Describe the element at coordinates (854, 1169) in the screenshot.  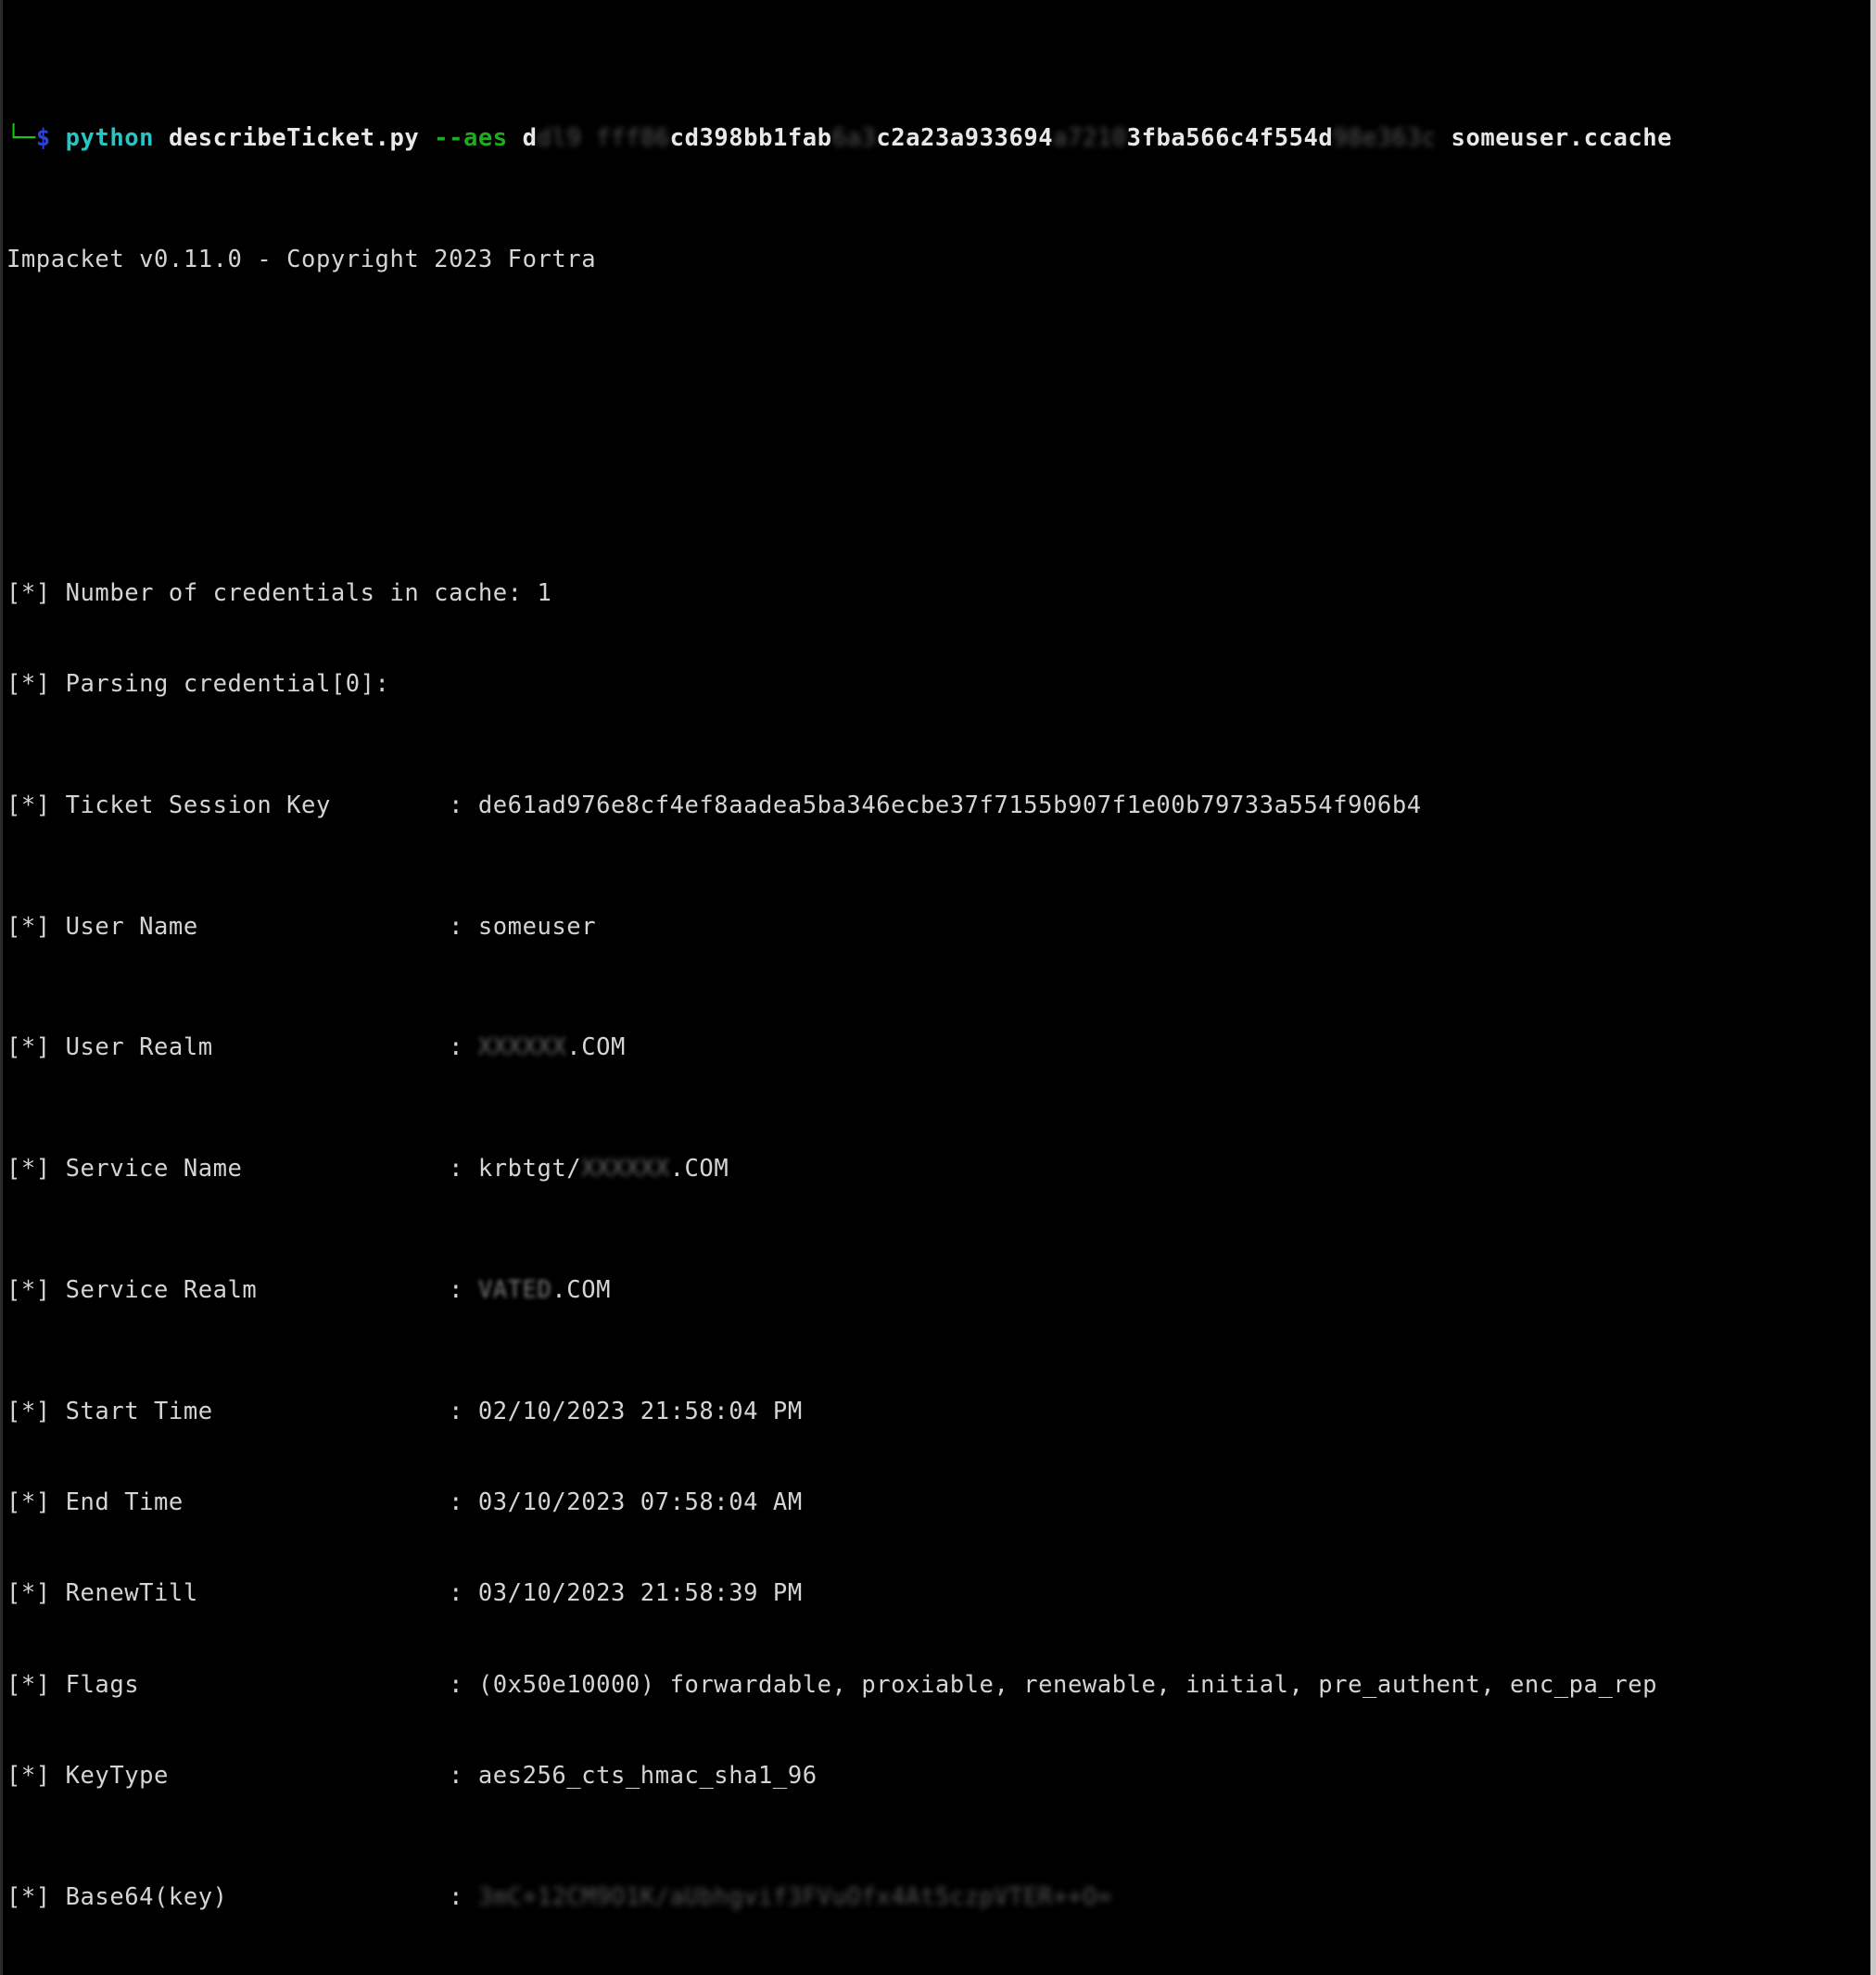
I see `line-service-name: [*] Service Name : krbtgt/XXXXXX.COM` at that location.